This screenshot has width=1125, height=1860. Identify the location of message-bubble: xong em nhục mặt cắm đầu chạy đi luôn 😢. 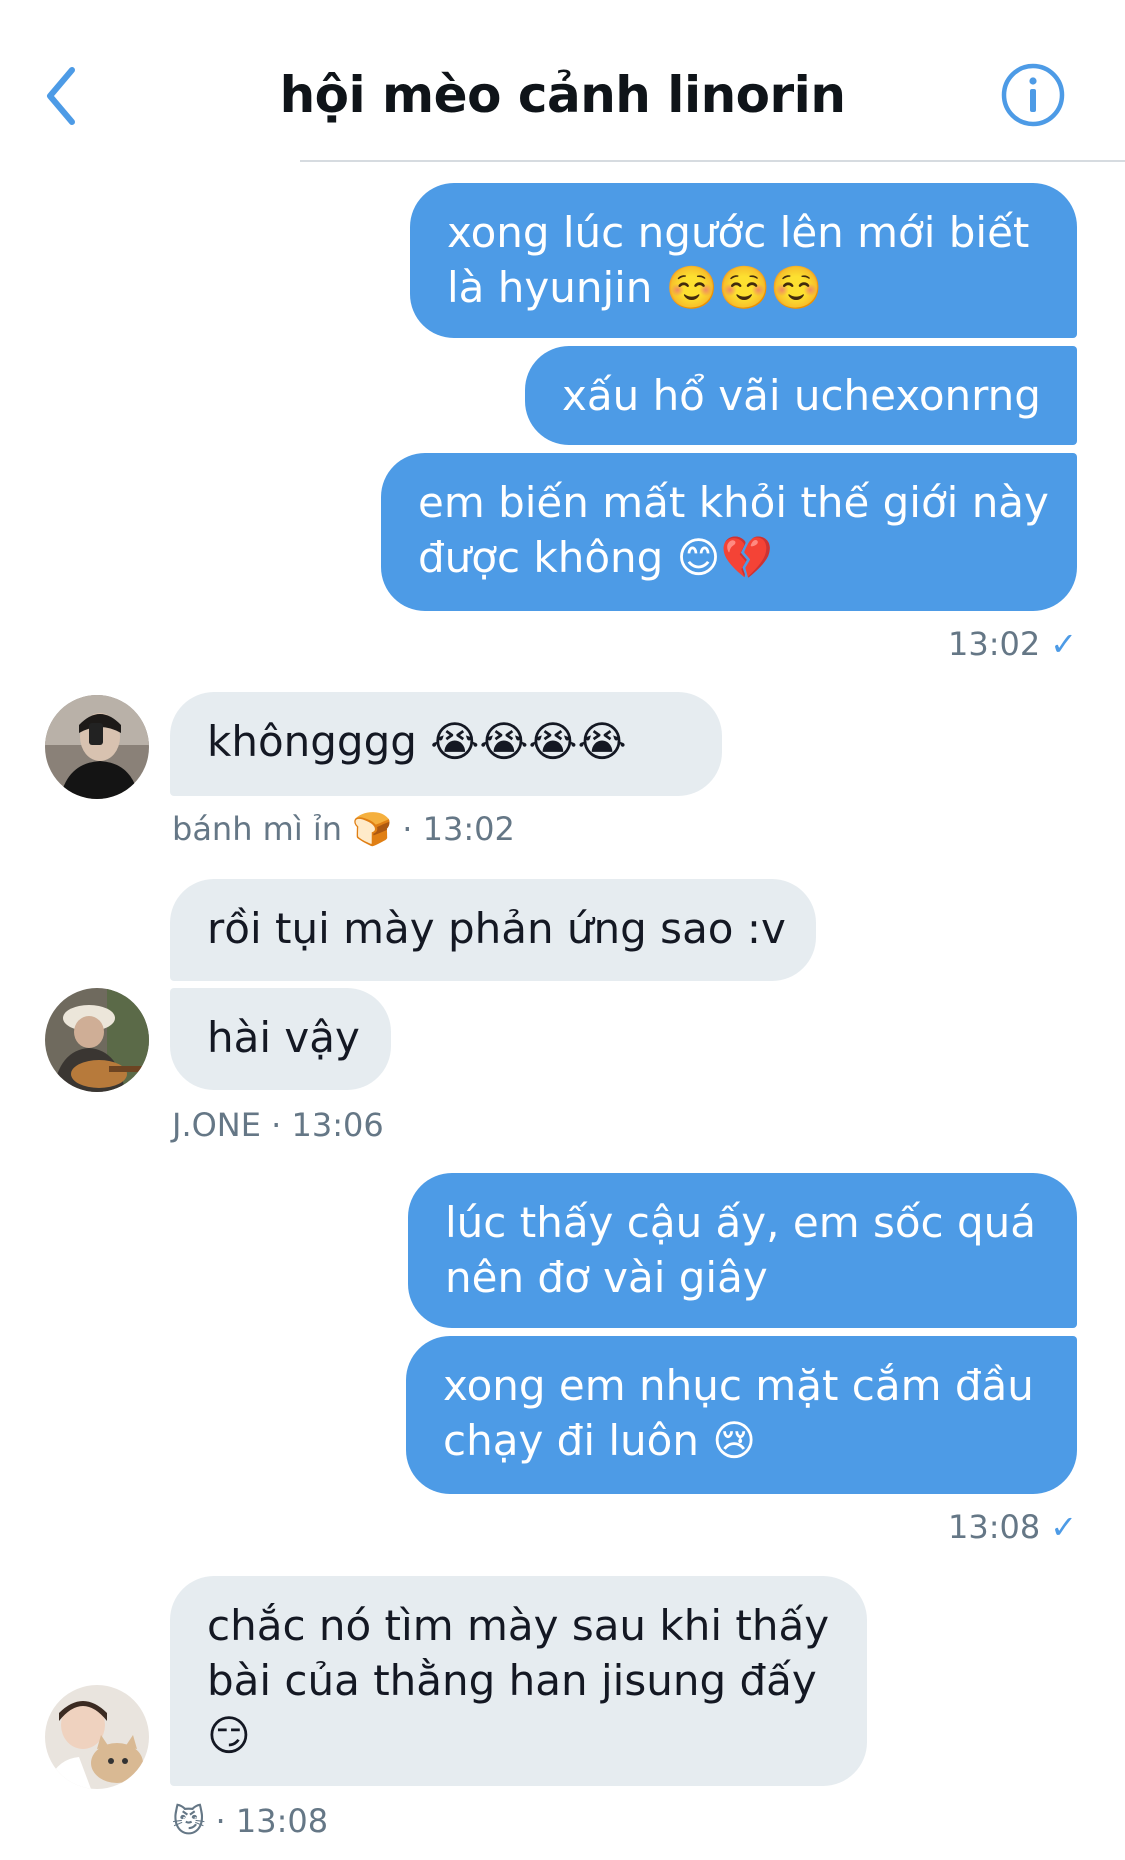
(741, 1415).